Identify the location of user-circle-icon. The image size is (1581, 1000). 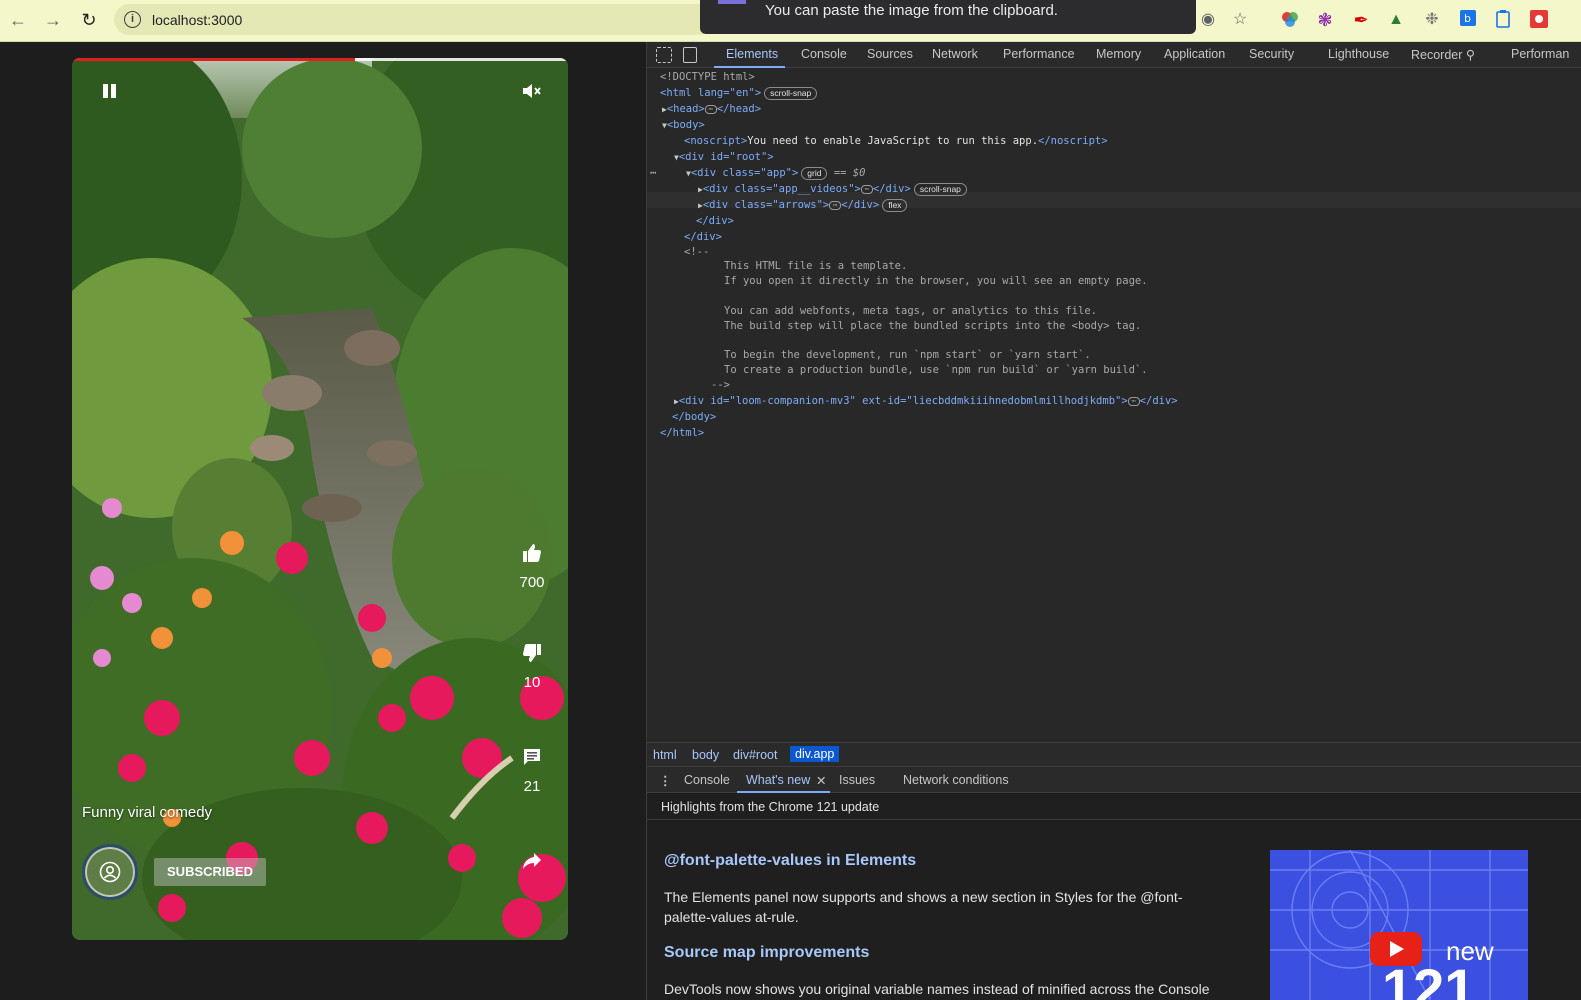
(110, 872).